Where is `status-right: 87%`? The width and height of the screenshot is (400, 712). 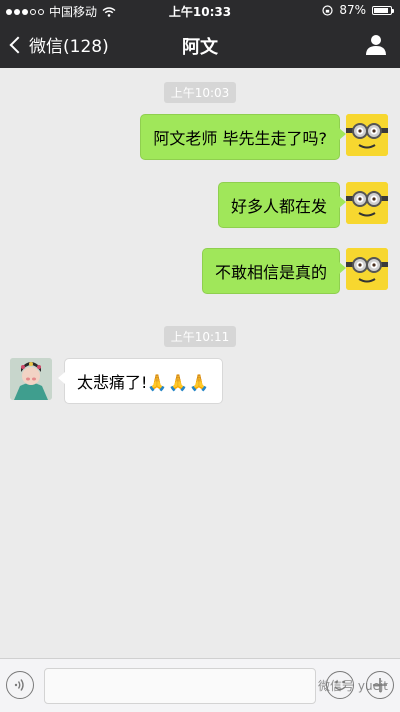
status-right: 87% is located at coordinates (358, 10).